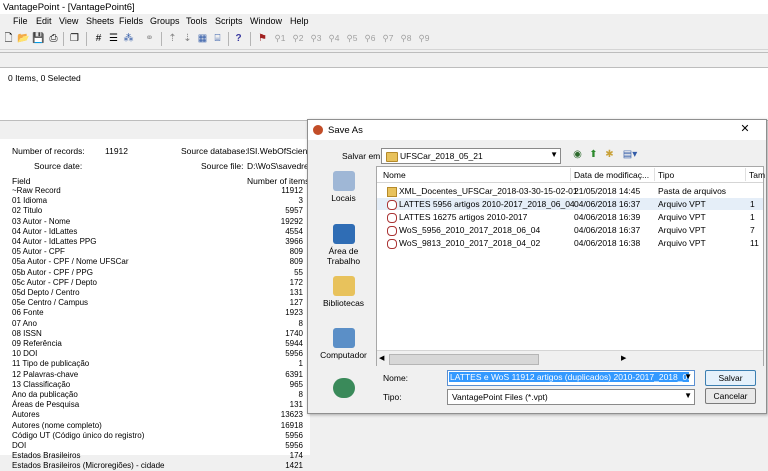 This screenshot has width=768, height=471. What do you see at coordinates (202, 38) in the screenshot?
I see `group-icon: ▦` at bounding box center [202, 38].